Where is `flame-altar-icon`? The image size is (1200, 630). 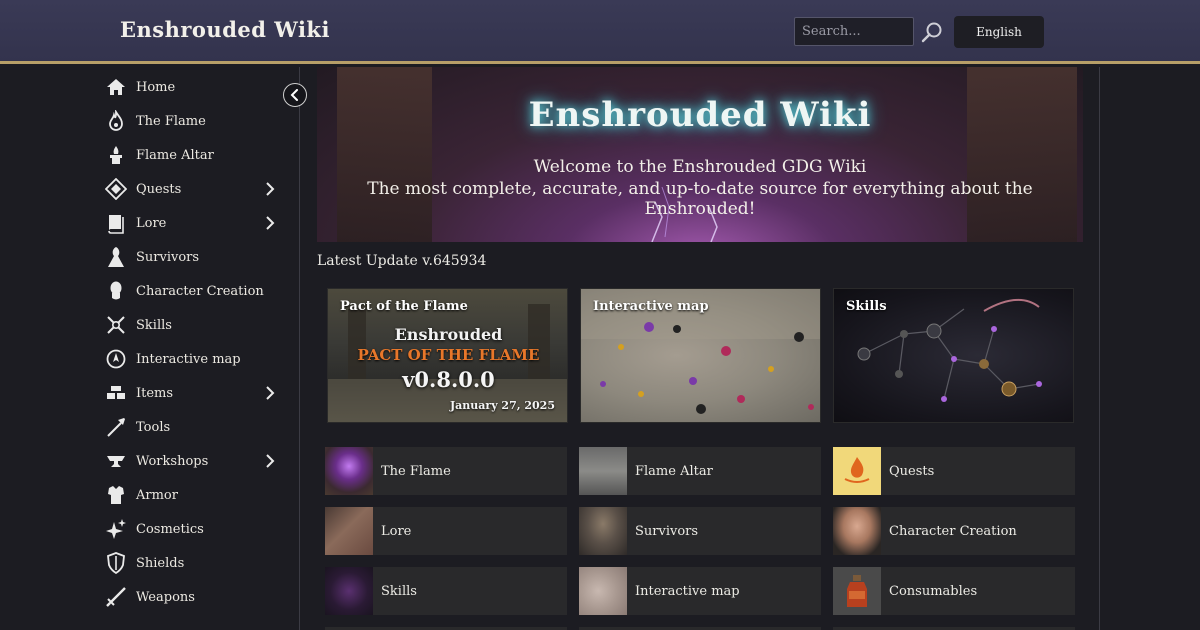
flame-altar-icon is located at coordinates (116, 155).